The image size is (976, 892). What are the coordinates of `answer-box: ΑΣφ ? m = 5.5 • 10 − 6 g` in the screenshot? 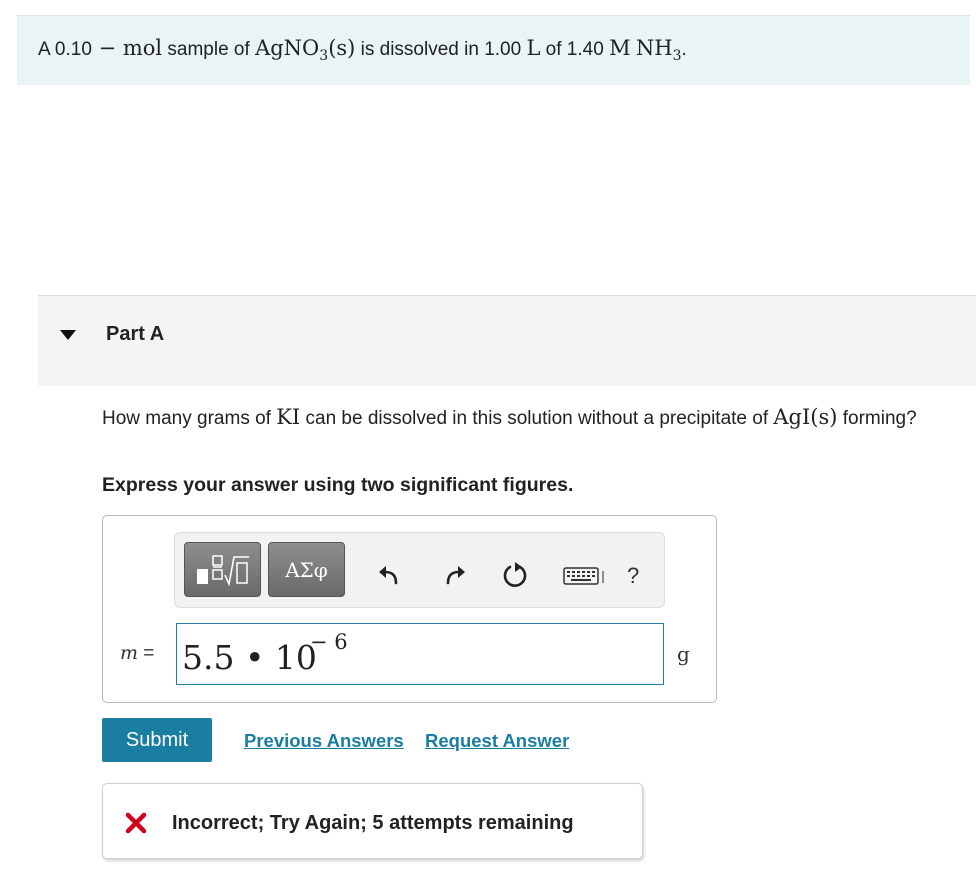 It's located at (409, 609).